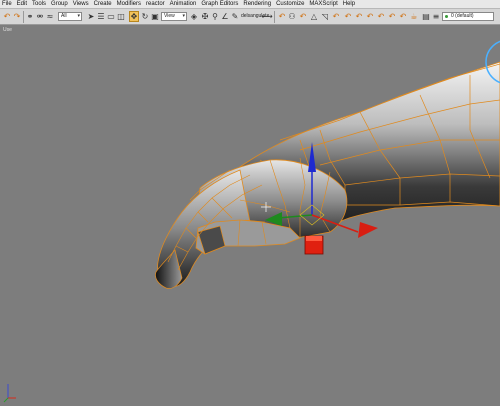 This screenshot has width=500, height=406. Describe the element at coordinates (145, 16) in the screenshot. I see `rotate-icon: ↻` at that location.